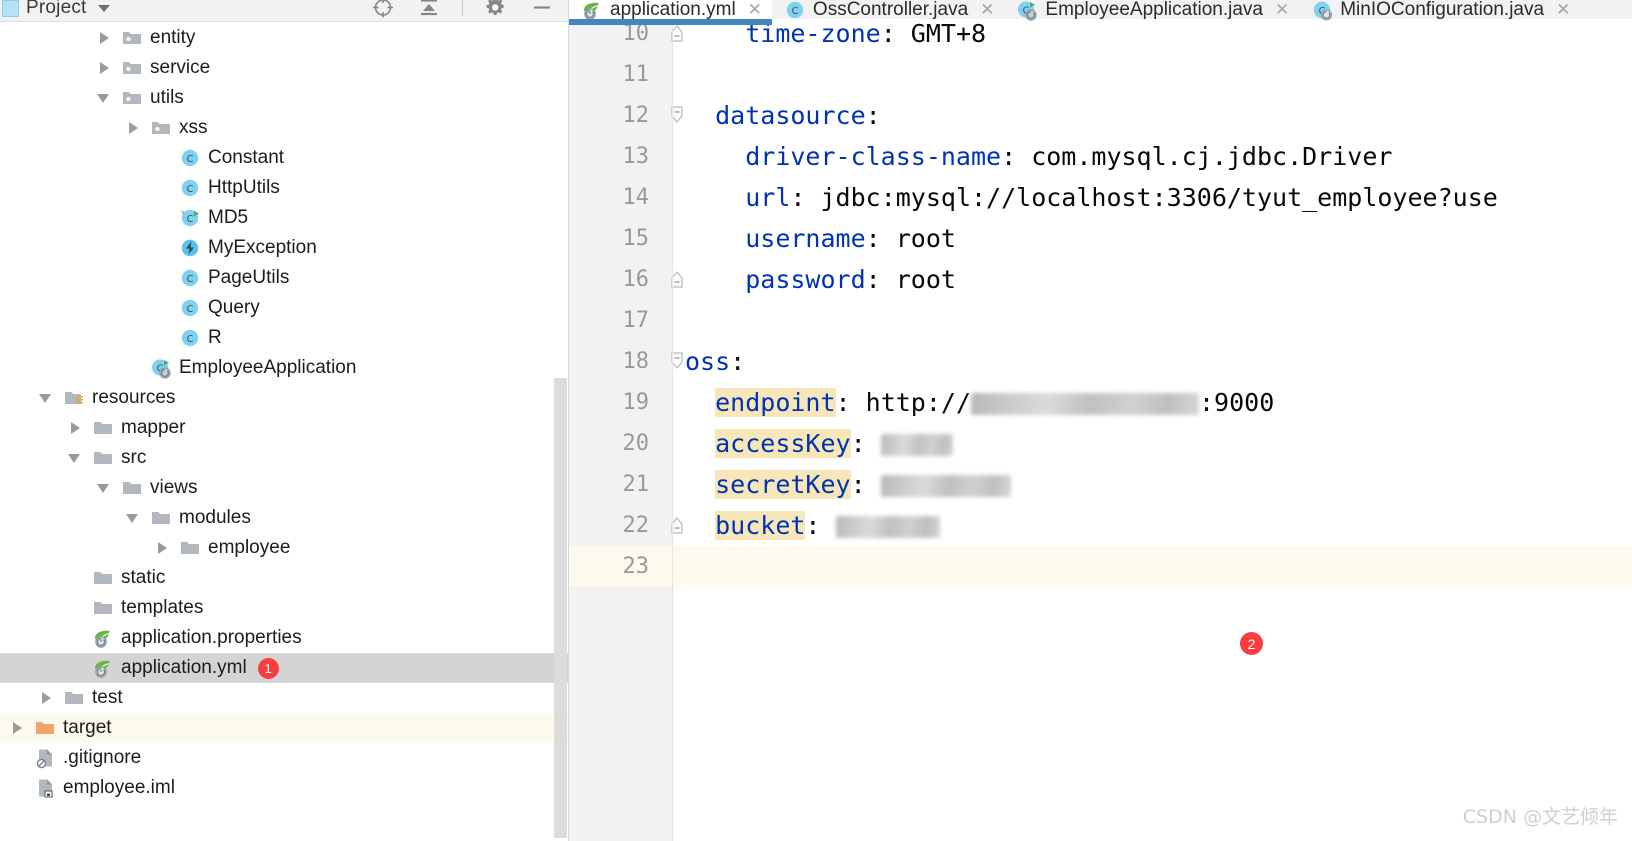 This screenshot has width=1632, height=841. What do you see at coordinates (560, 608) in the screenshot?
I see `project-scrollbar-thumb` at bounding box center [560, 608].